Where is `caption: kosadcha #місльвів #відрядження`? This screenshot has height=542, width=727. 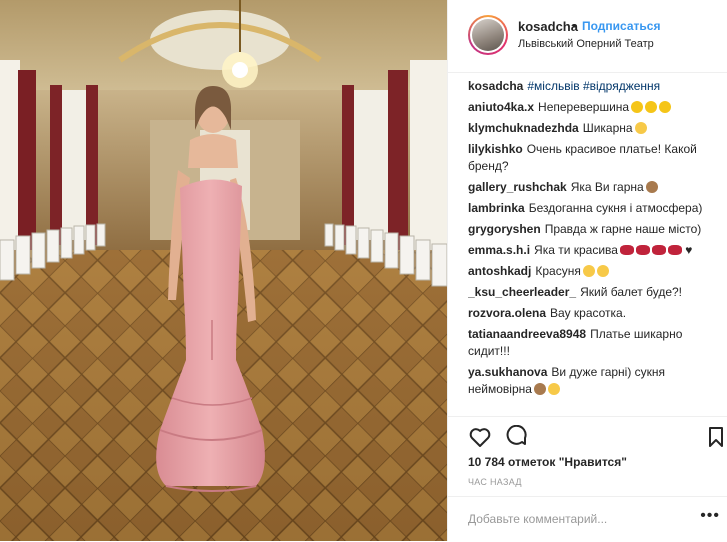
caption: kosadcha #місльвів #відрядження is located at coordinates (595, 86).